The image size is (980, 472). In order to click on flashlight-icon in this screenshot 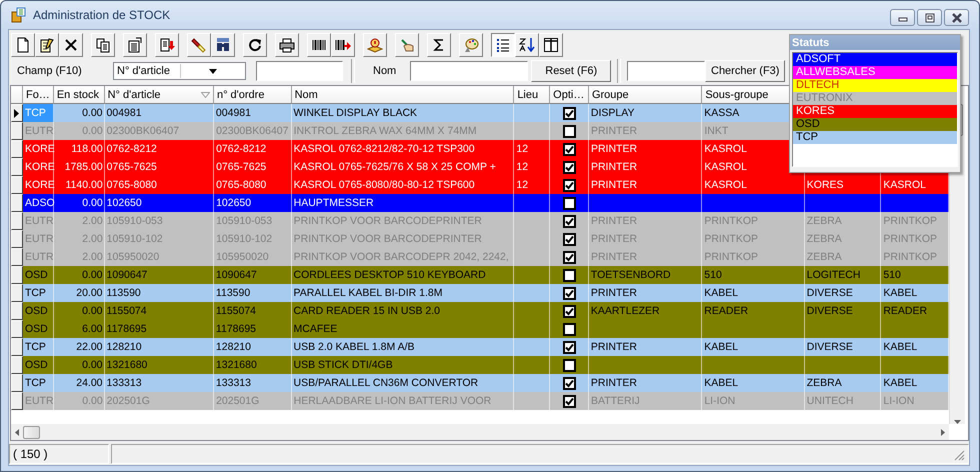, I will do `click(199, 45)`.